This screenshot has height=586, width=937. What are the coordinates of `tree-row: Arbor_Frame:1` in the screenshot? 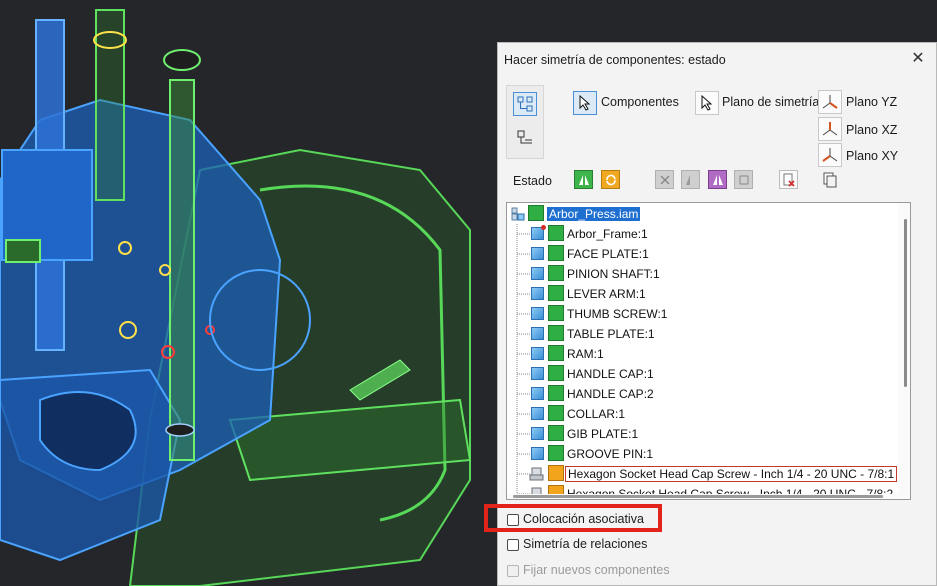 It's located at (707, 234).